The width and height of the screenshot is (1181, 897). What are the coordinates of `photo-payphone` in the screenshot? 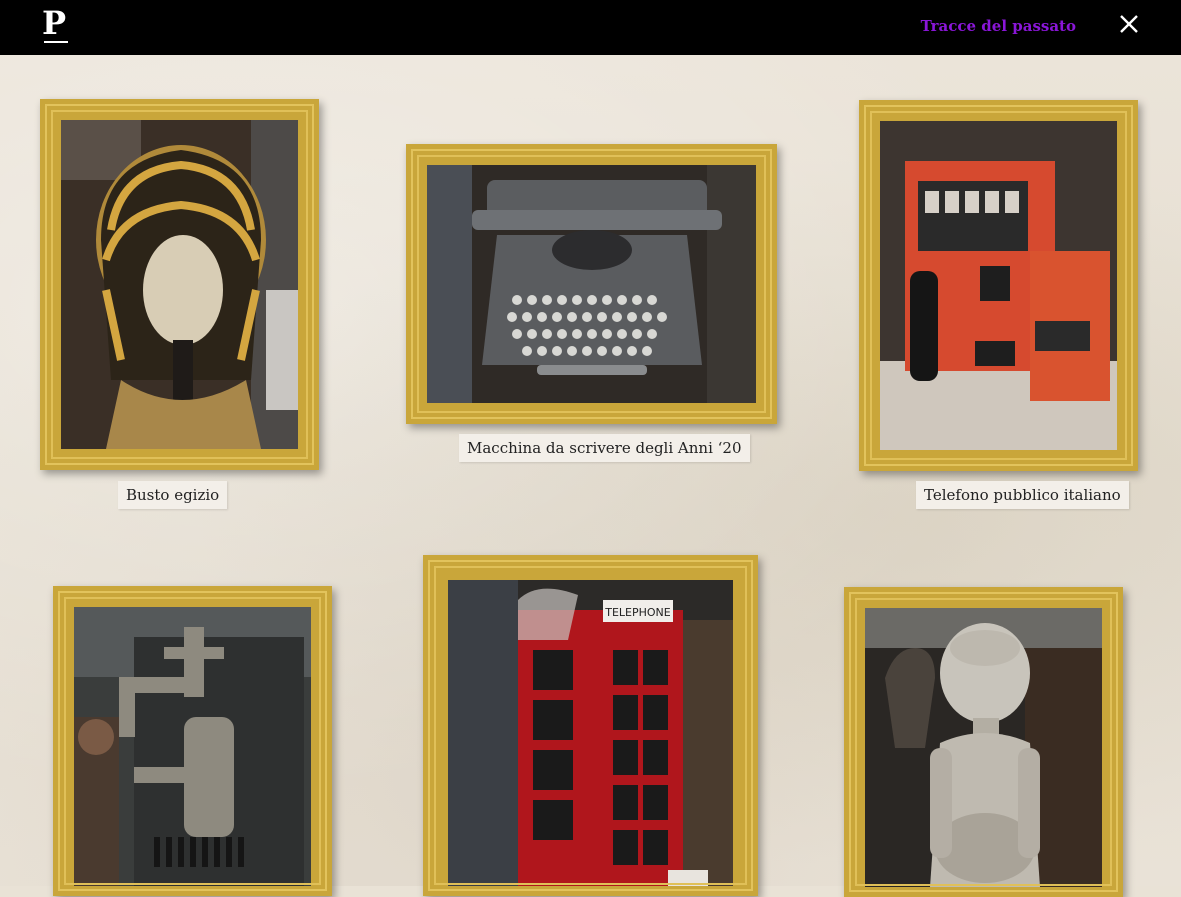 It's located at (998, 285).